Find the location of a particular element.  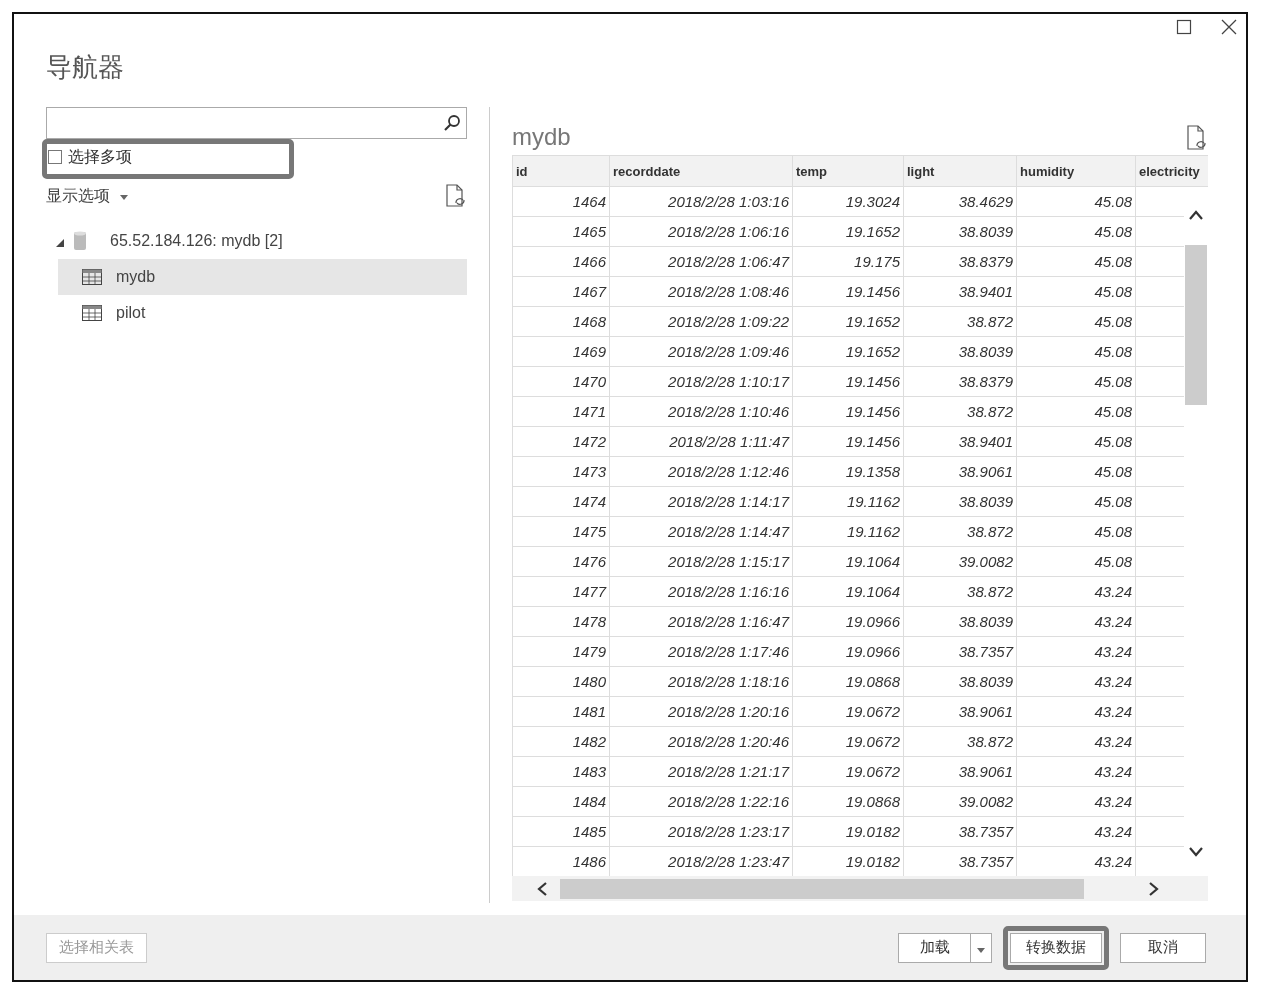

table-cell: 2018/2/28 1:10:17 is located at coordinates (701, 381).